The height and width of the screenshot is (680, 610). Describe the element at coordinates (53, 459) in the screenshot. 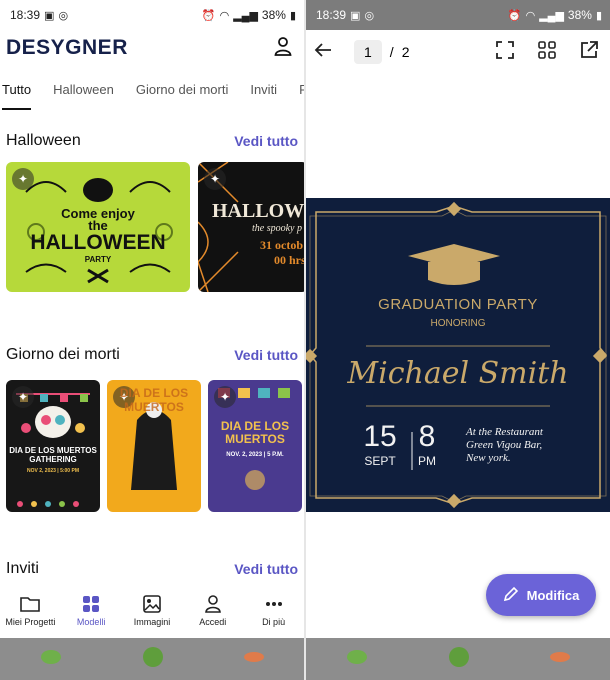

I see `card-text: GATHERING` at that location.